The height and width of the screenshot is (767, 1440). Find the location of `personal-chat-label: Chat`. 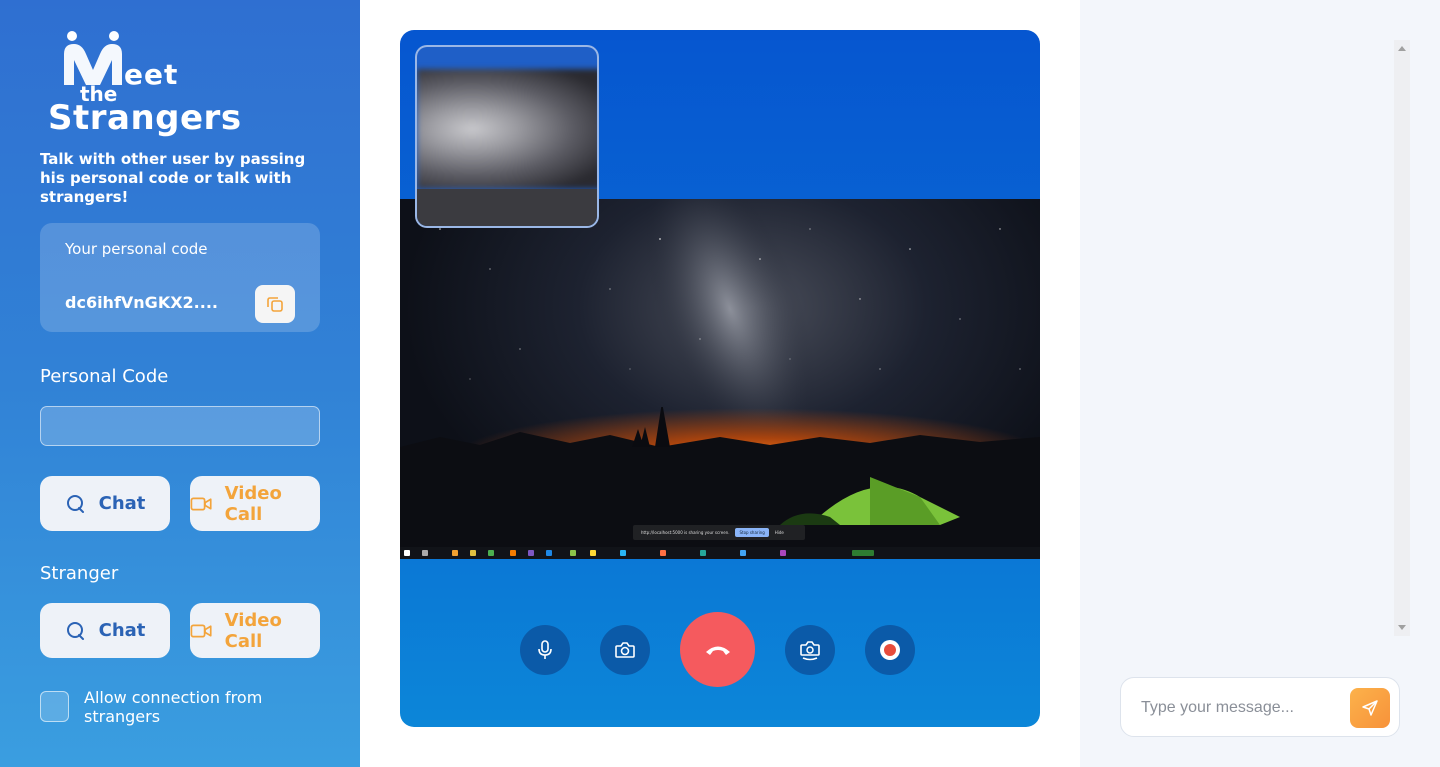

personal-chat-label: Chat is located at coordinates (122, 503).